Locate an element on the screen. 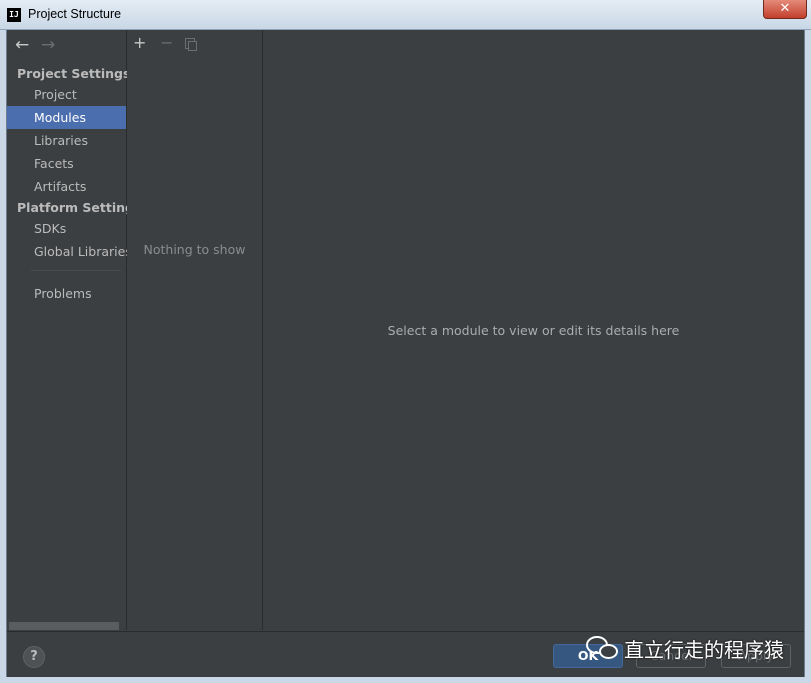 The height and width of the screenshot is (683, 811). remove-icon: − is located at coordinates (166, 43).